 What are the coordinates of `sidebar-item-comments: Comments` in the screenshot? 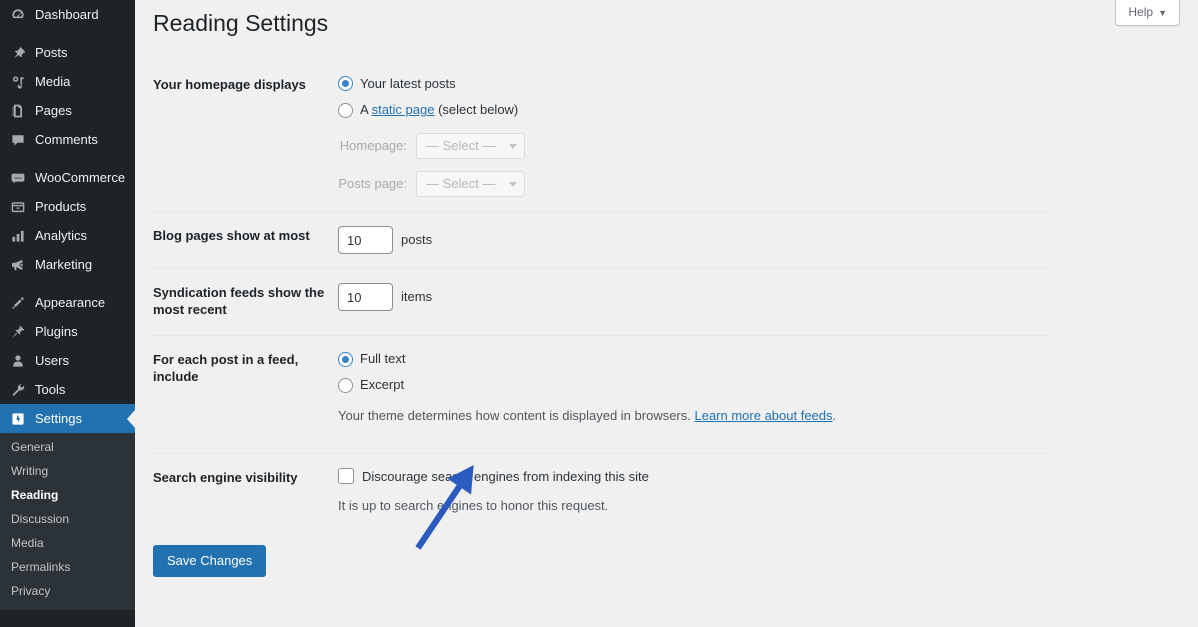 It's located at (67, 139).